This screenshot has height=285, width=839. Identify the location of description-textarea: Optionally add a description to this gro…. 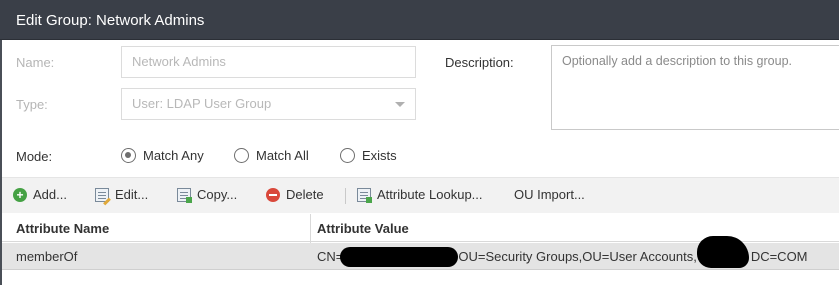
(695, 87).